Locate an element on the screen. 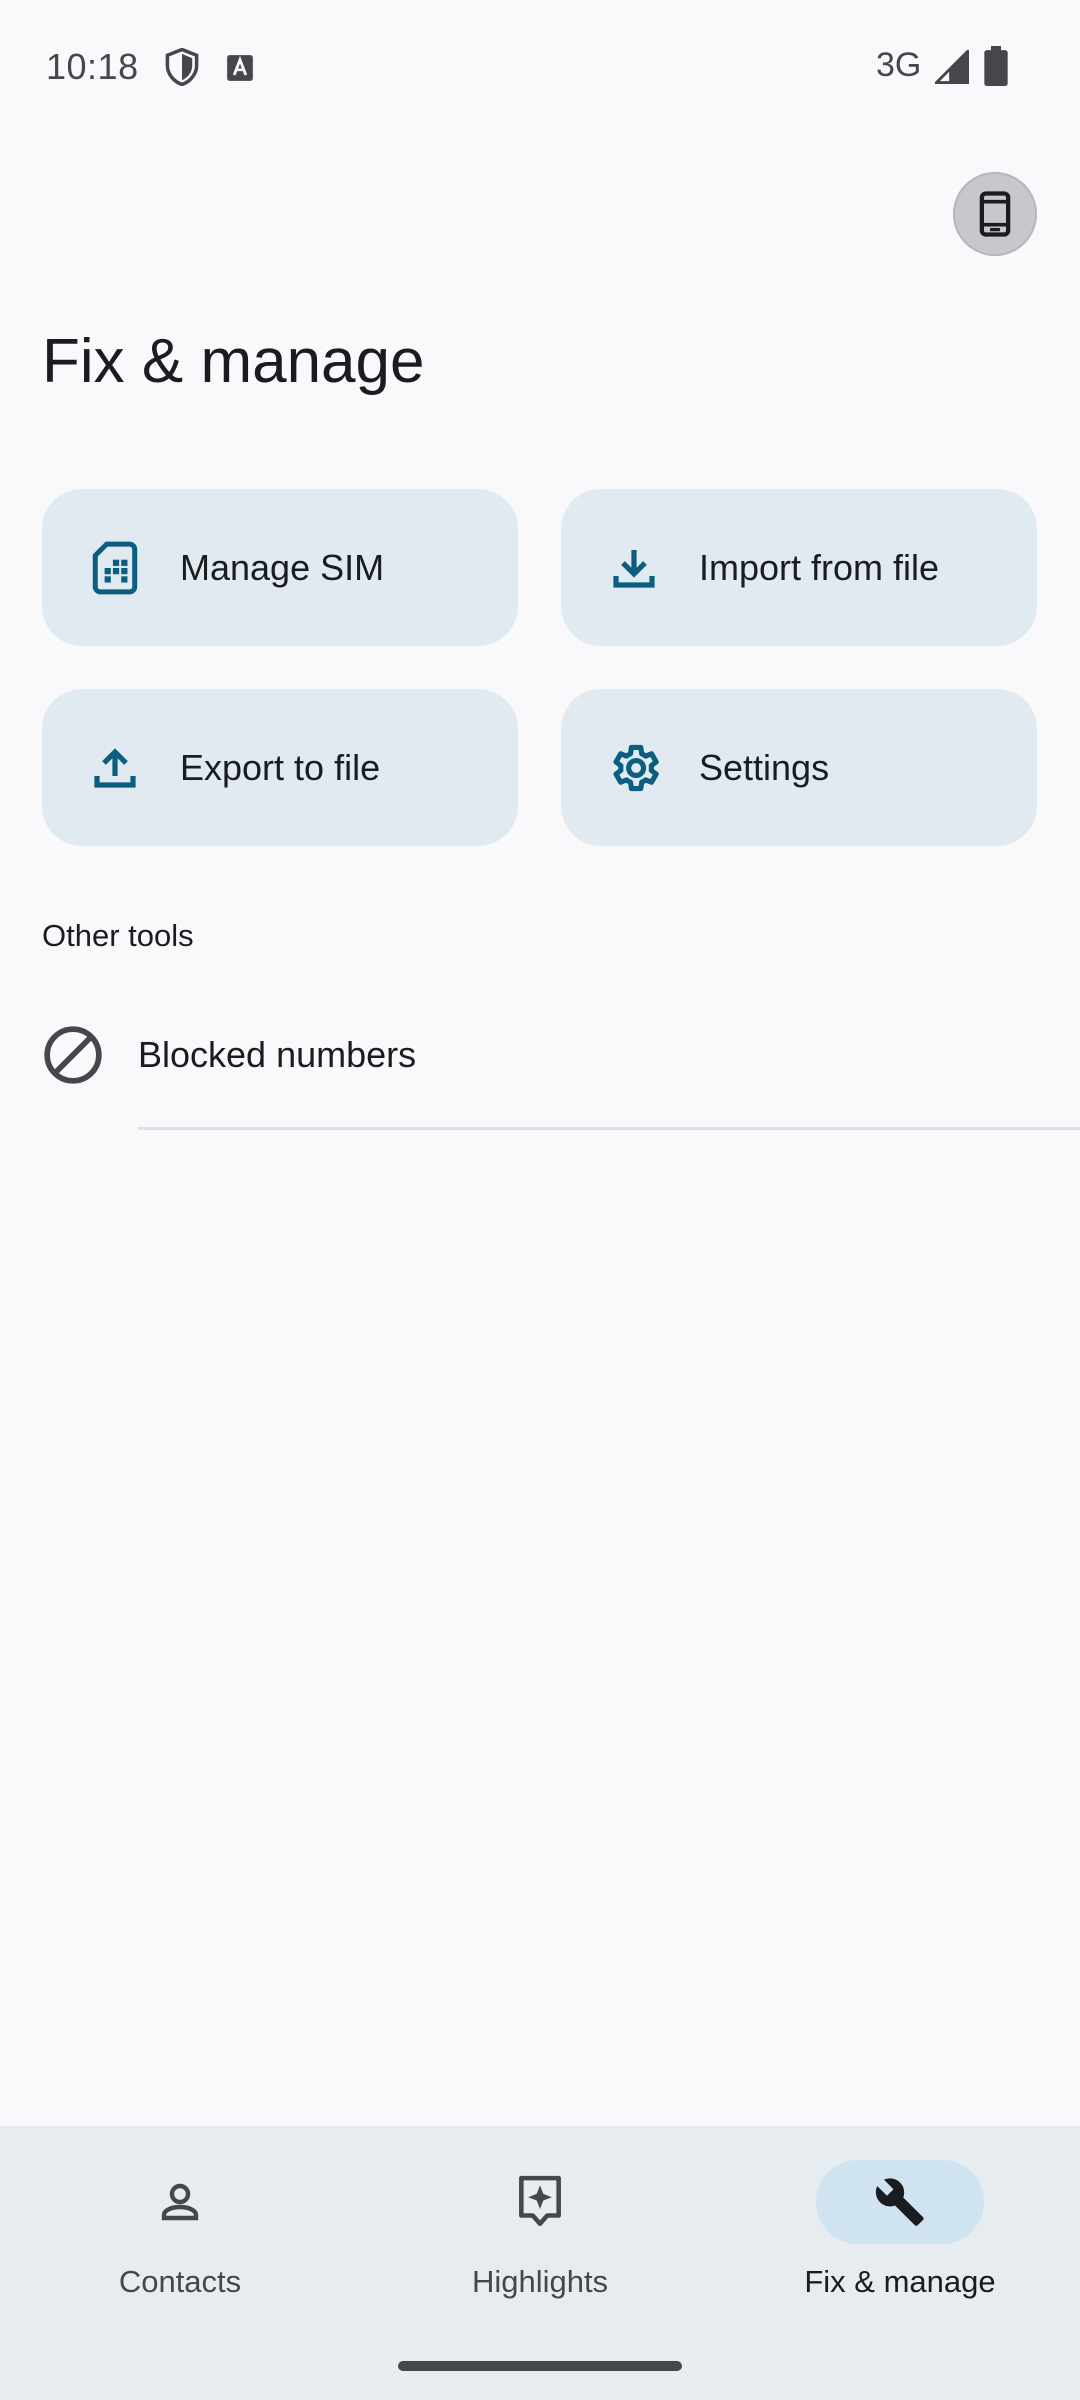 The height and width of the screenshot is (2400, 1080). manage-sim-button: Manage SIM is located at coordinates (280, 567).